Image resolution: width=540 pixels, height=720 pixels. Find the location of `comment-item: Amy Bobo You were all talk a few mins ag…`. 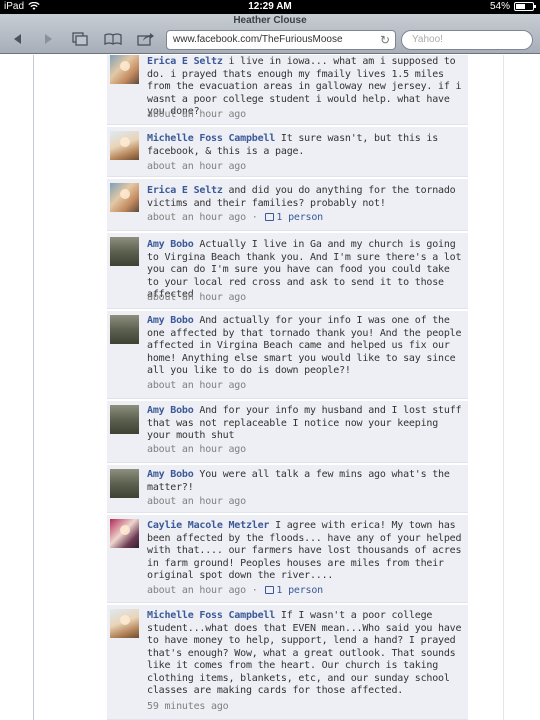

comment-item: Amy Bobo You were all talk a few mins ag… is located at coordinates (287, 489).